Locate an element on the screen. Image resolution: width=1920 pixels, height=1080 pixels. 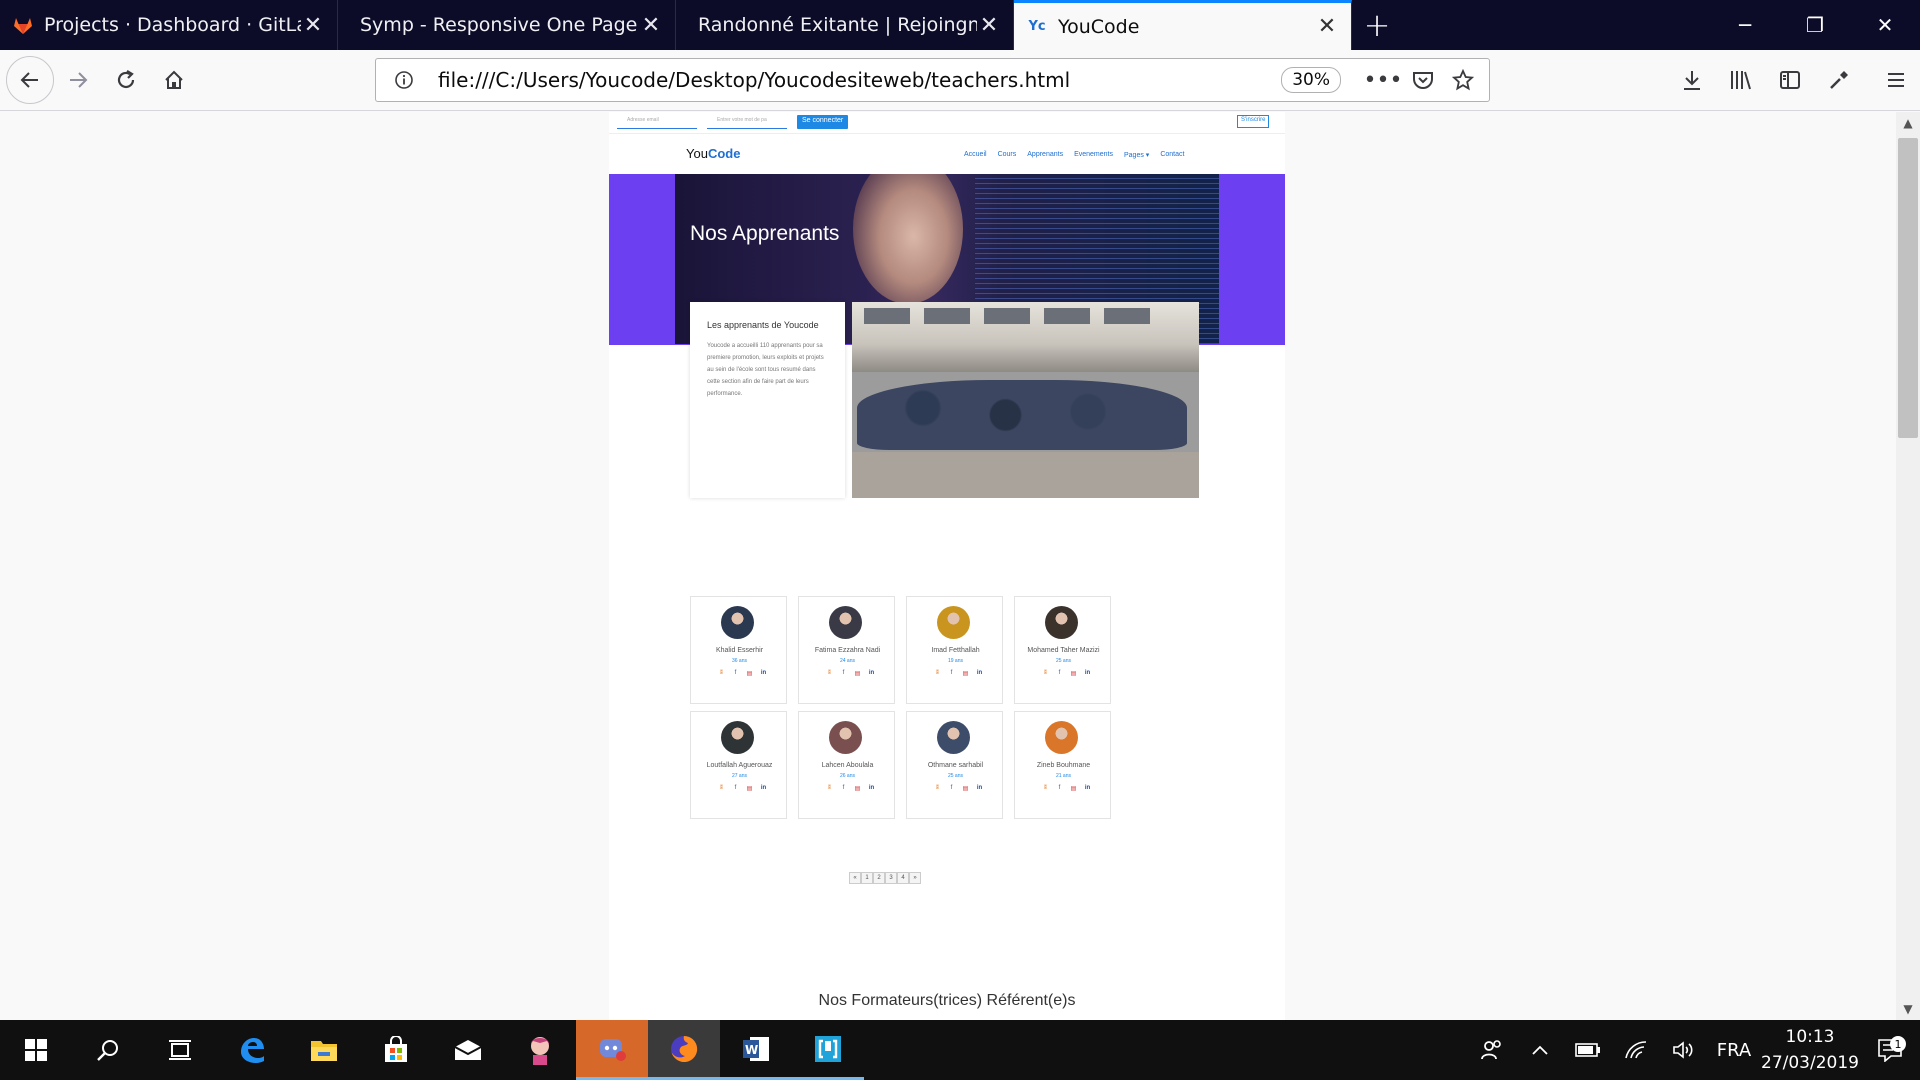
reload-button is located at coordinates (126, 80).